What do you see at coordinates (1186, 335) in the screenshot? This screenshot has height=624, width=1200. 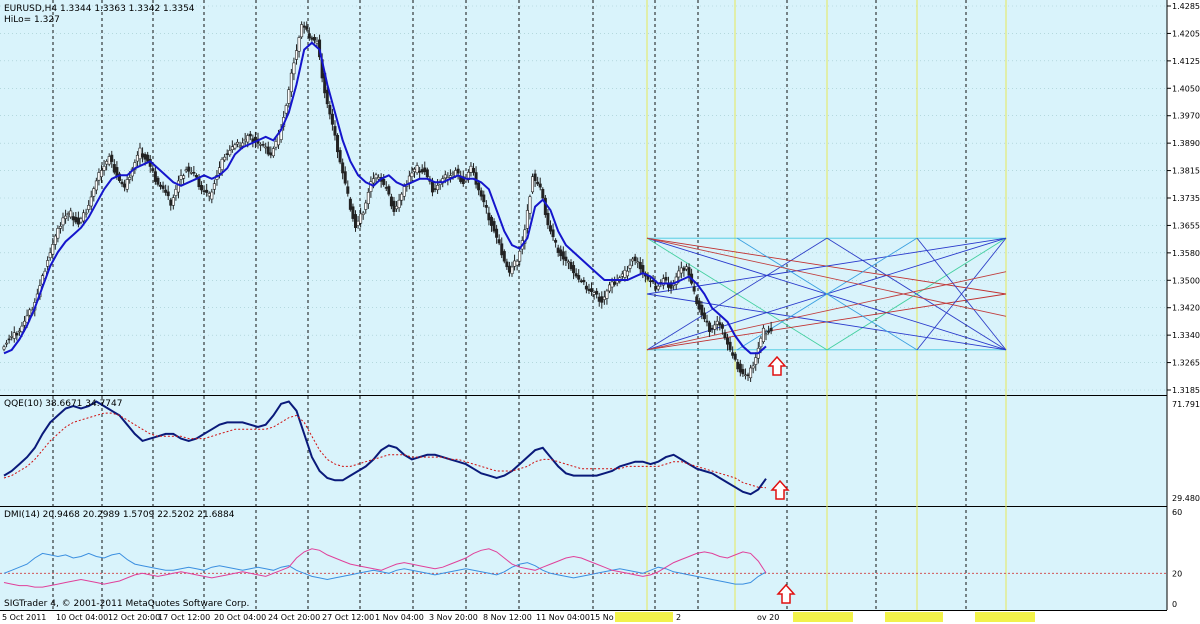 I see `y-tick-label: 1.3340` at bounding box center [1186, 335].